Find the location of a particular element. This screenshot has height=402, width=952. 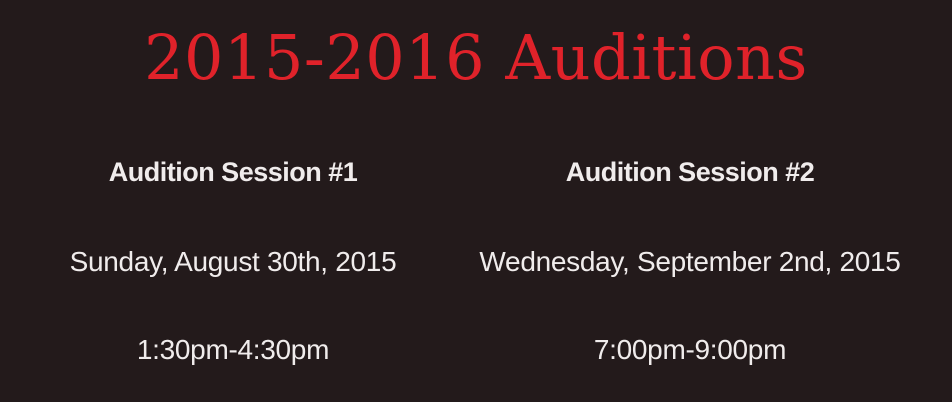

session-time: 7:00pm-9:00pm is located at coordinates (690, 349).